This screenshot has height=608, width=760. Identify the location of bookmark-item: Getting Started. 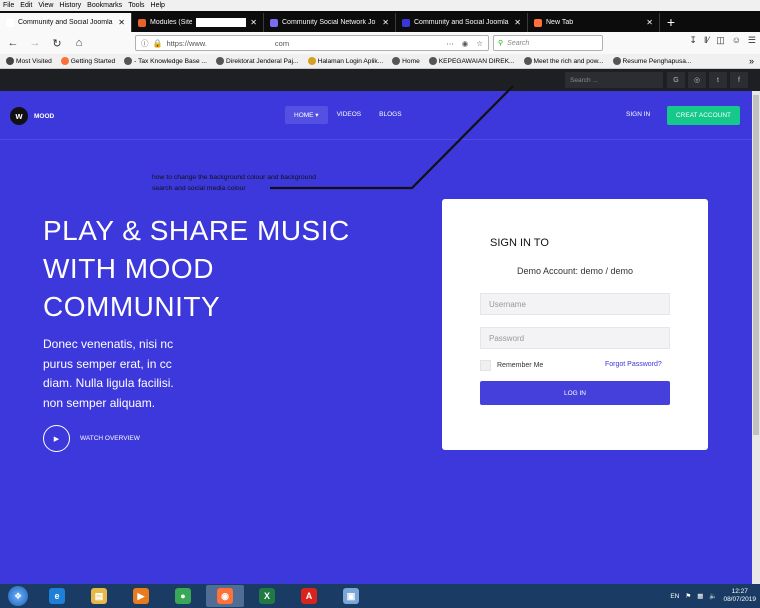
(87, 61).